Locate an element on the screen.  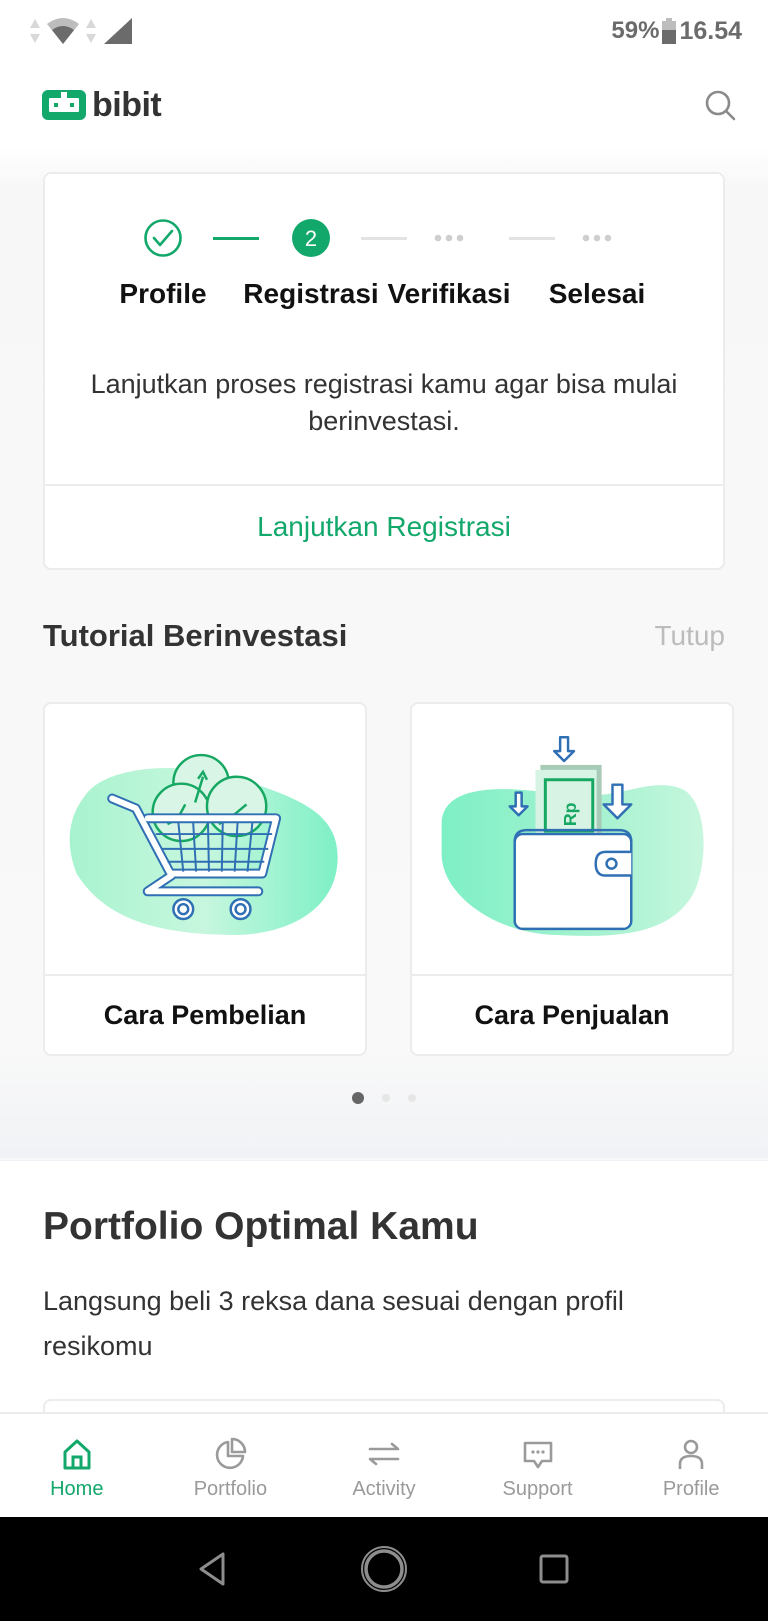
step-label-profile: Profile is located at coordinates (163, 293).